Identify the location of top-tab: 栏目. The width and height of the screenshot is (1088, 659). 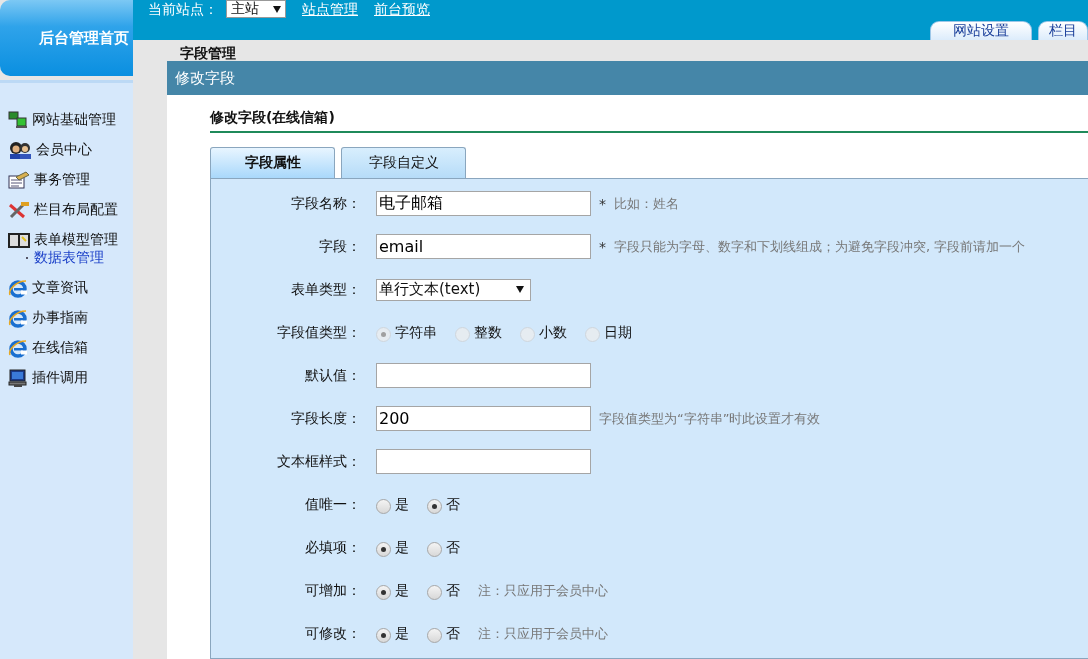
(1063, 30).